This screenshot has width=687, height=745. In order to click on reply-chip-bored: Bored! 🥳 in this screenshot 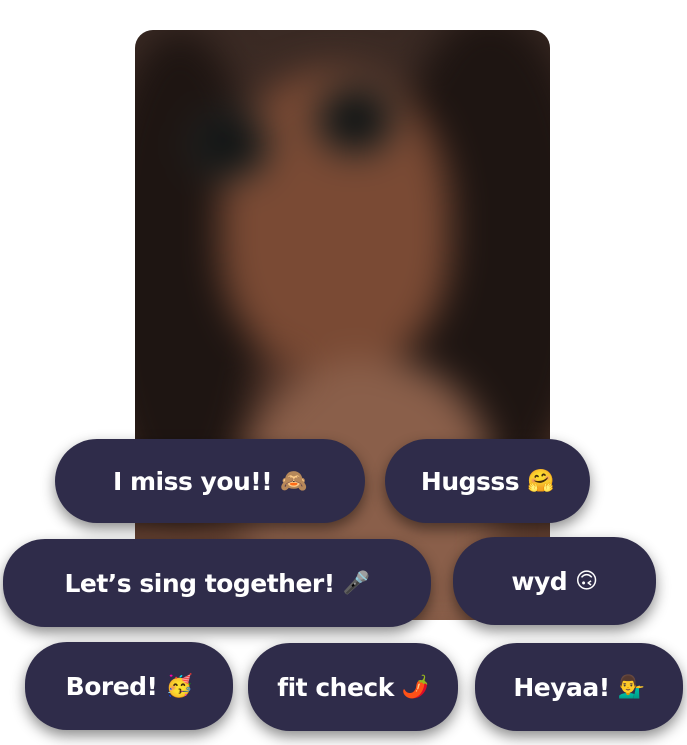, I will do `click(129, 686)`.